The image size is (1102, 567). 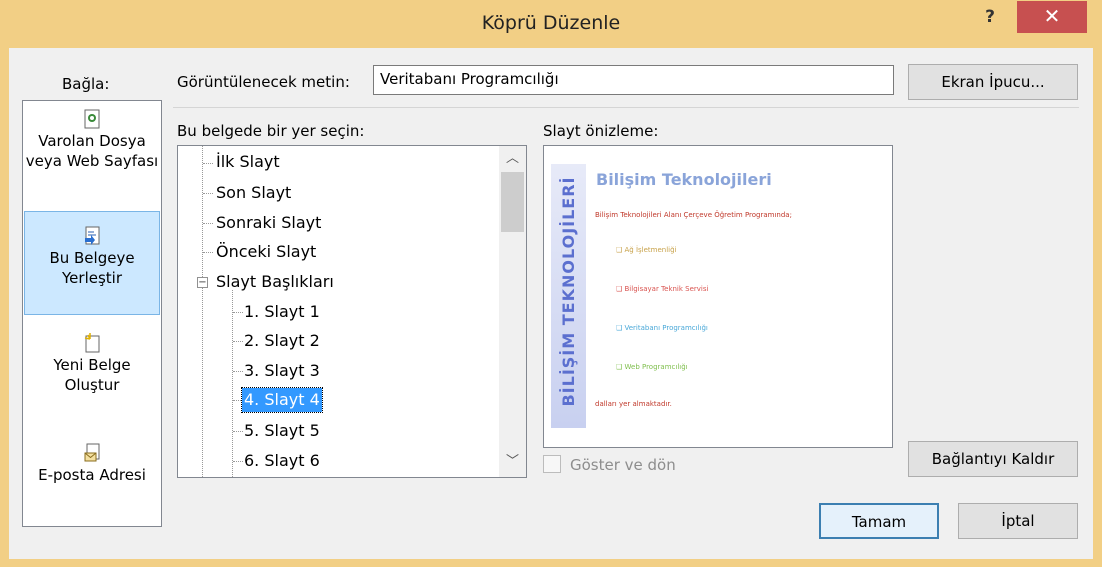 I want to click on link-email: E-posta Adresi, so click(x=92, y=478).